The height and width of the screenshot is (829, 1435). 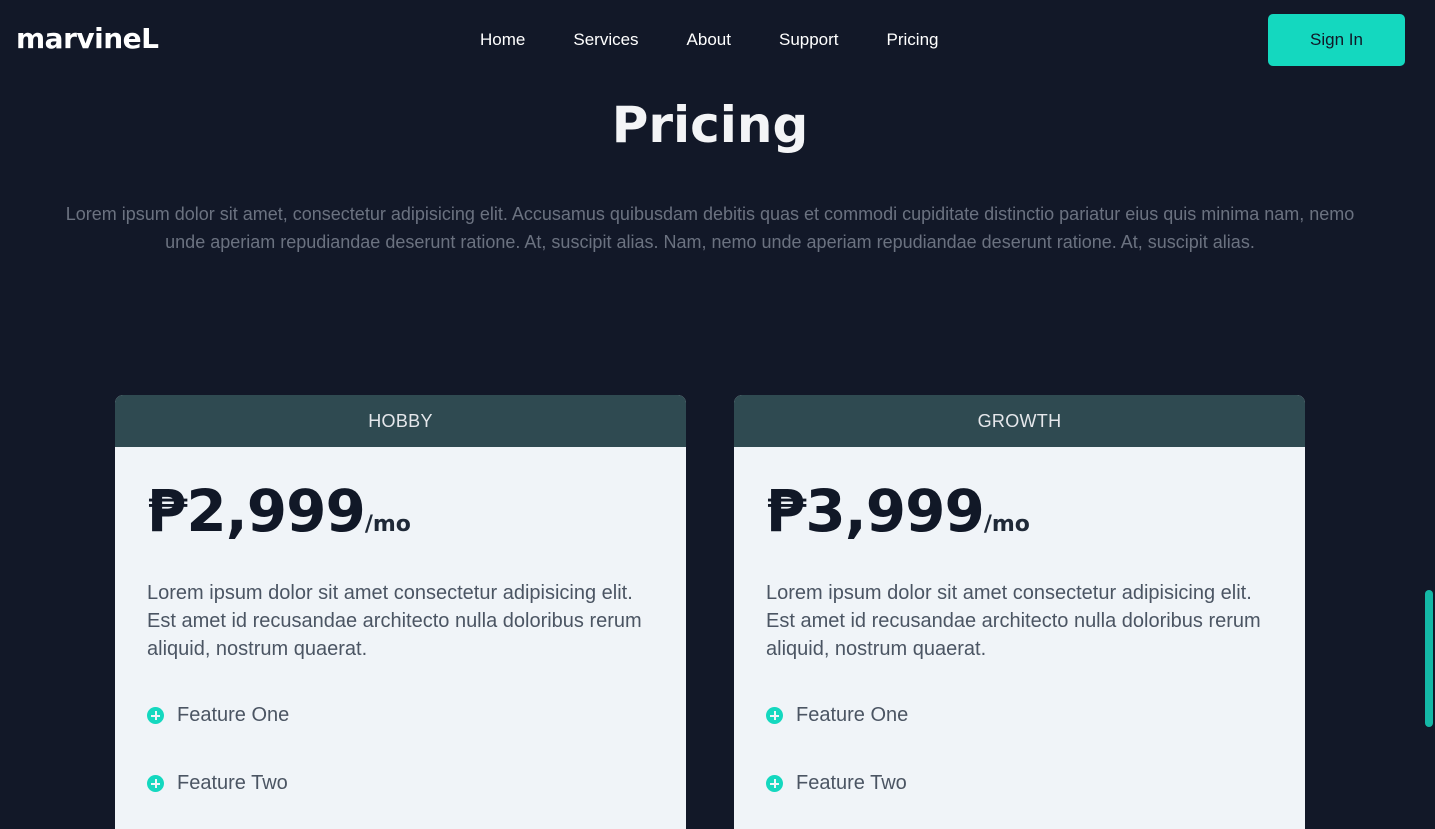 What do you see at coordinates (809, 40) in the screenshot?
I see `nav-link-support: Support` at bounding box center [809, 40].